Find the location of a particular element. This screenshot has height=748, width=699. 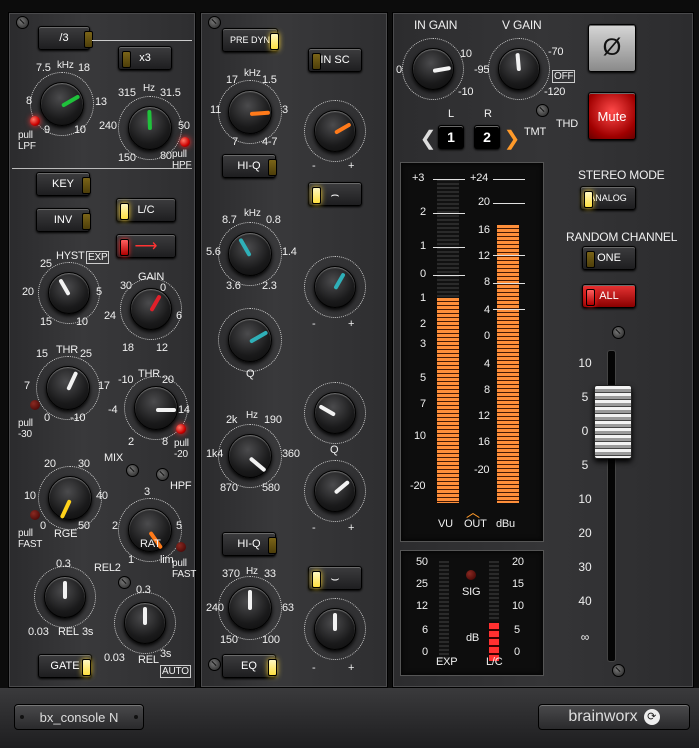

fader-scale: 10 is located at coordinates (585, 499).